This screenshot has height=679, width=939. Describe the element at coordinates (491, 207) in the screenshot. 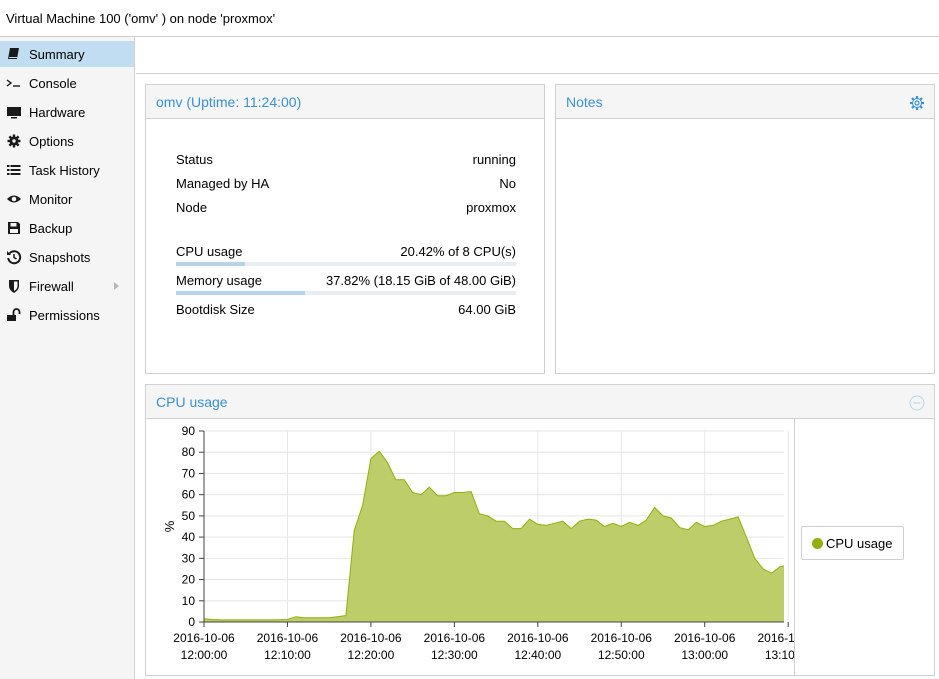

I see `node-value: proxmox` at that location.